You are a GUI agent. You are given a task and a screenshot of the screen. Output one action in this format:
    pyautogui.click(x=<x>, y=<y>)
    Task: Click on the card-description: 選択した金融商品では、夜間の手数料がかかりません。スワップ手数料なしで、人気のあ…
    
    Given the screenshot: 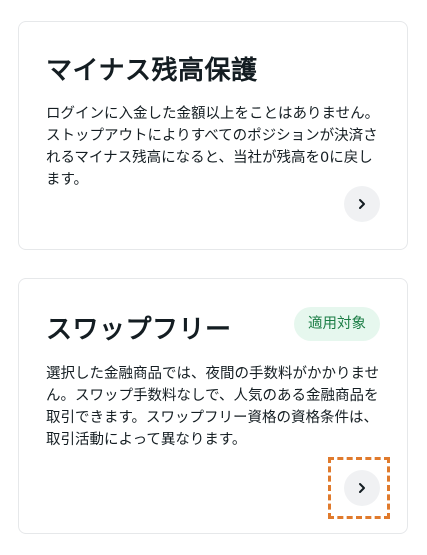 What is the action you would take?
    pyautogui.click(x=213, y=407)
    